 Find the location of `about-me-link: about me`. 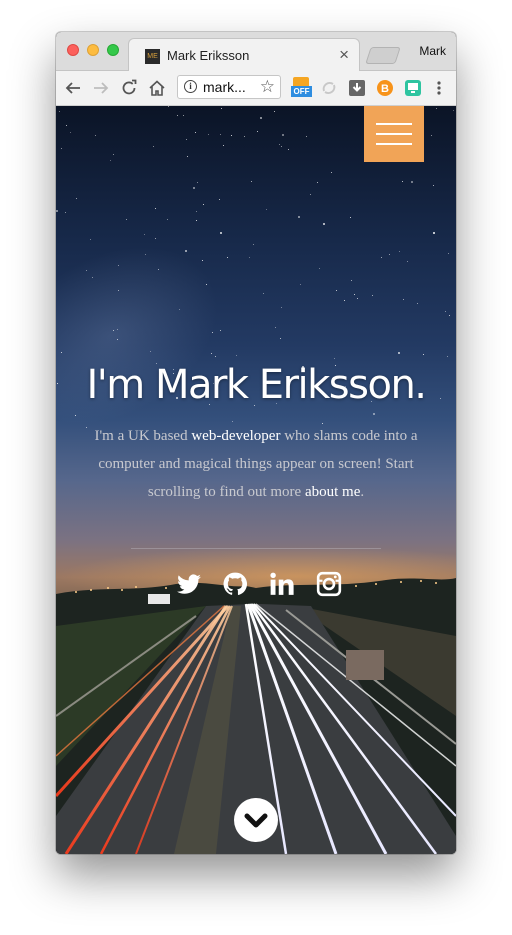

about-me-link: about me is located at coordinates (332, 492).